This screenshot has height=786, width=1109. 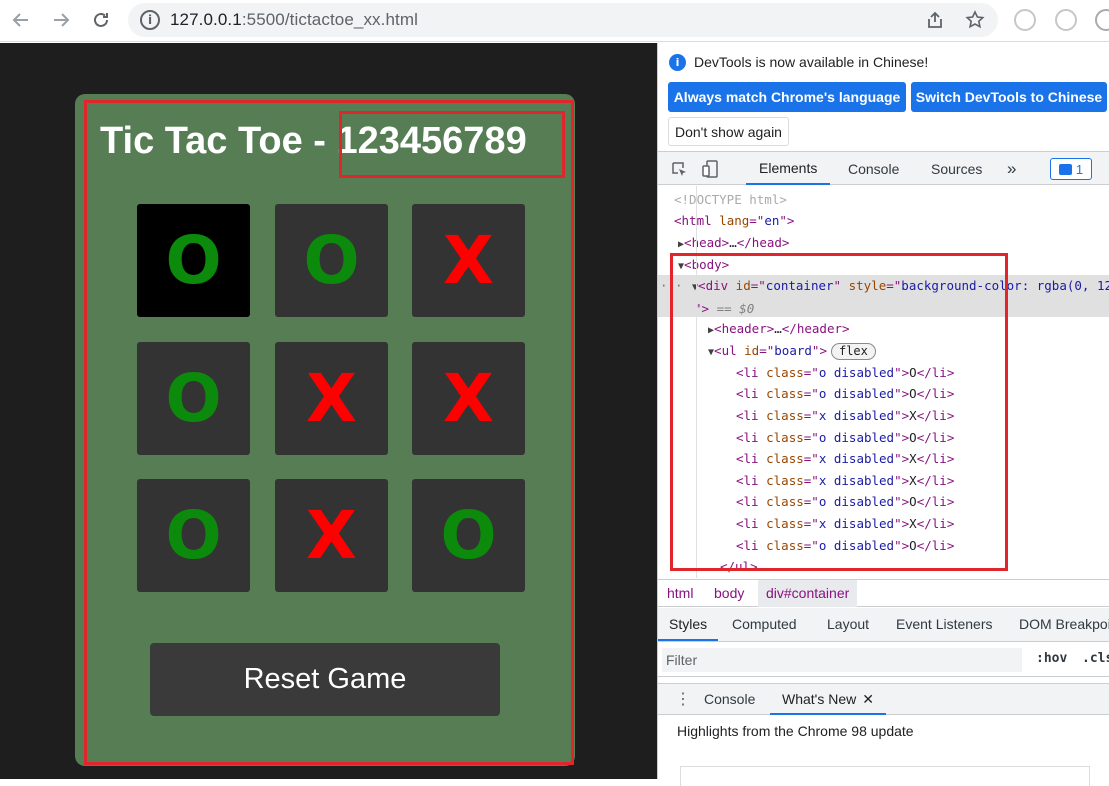 I want to click on back-button, so click(x=21, y=20).